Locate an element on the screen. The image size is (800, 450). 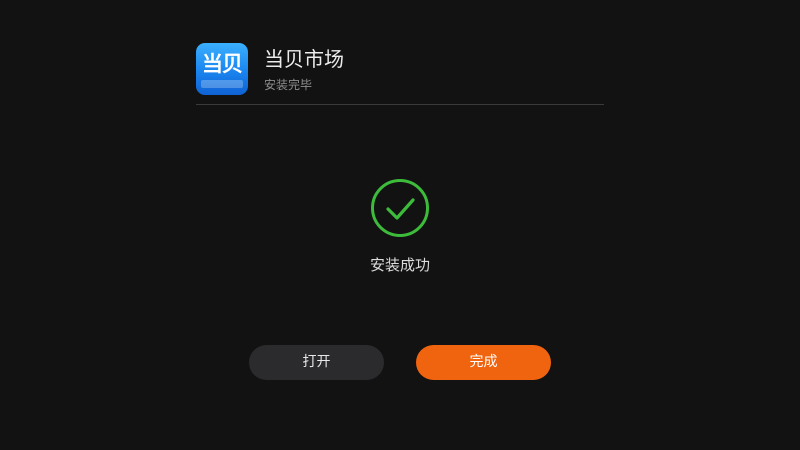
install-status-text: 安装完毕 is located at coordinates (288, 85).